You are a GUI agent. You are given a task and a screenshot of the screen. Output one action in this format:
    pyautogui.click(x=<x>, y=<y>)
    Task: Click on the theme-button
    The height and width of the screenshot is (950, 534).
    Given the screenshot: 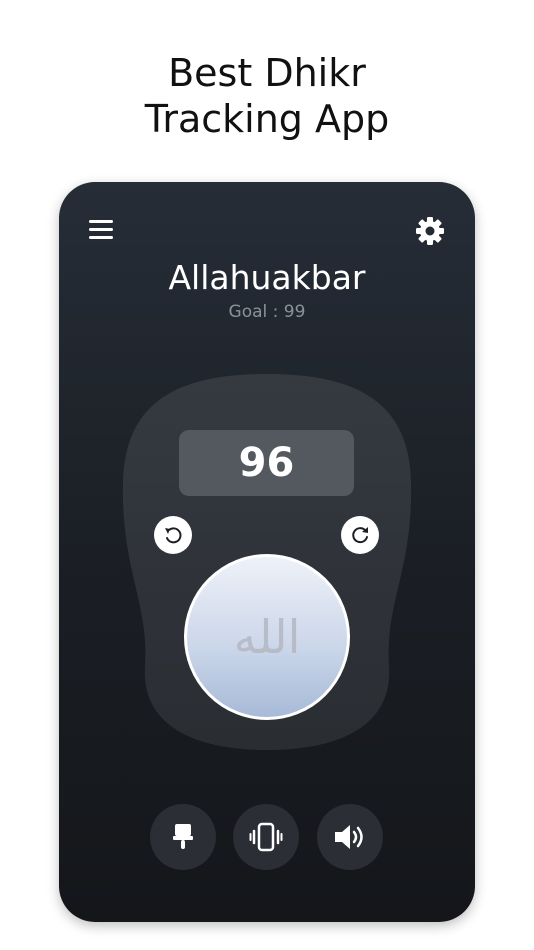 What is the action you would take?
    pyautogui.click(x=183, y=837)
    